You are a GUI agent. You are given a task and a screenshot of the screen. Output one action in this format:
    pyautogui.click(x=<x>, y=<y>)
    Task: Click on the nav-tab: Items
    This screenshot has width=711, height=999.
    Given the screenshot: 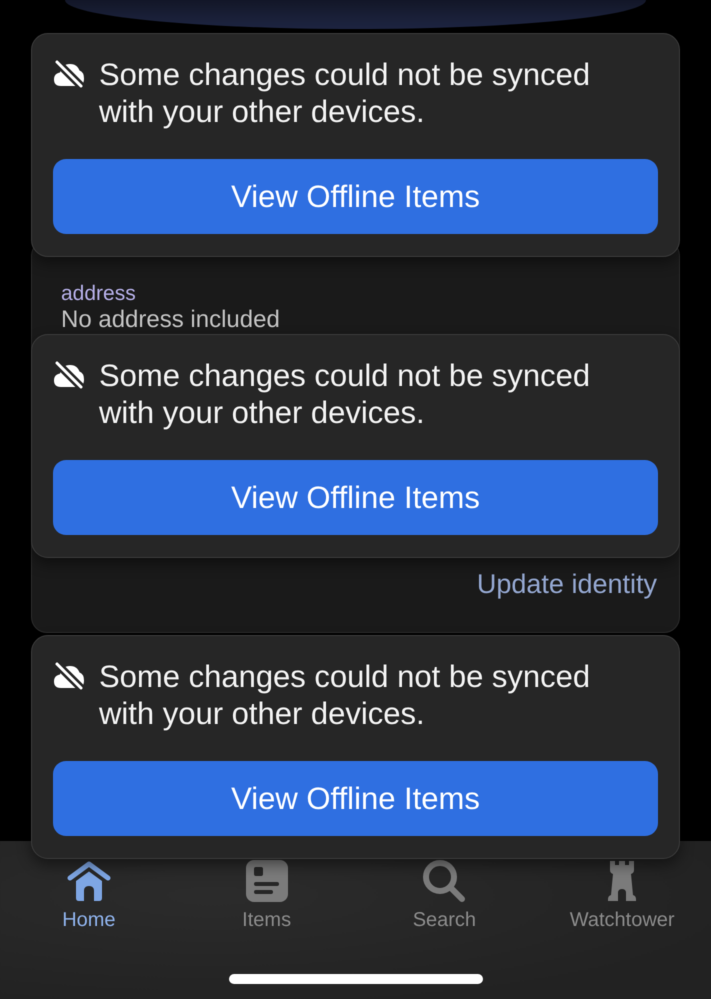 What is the action you would take?
    pyautogui.click(x=267, y=895)
    